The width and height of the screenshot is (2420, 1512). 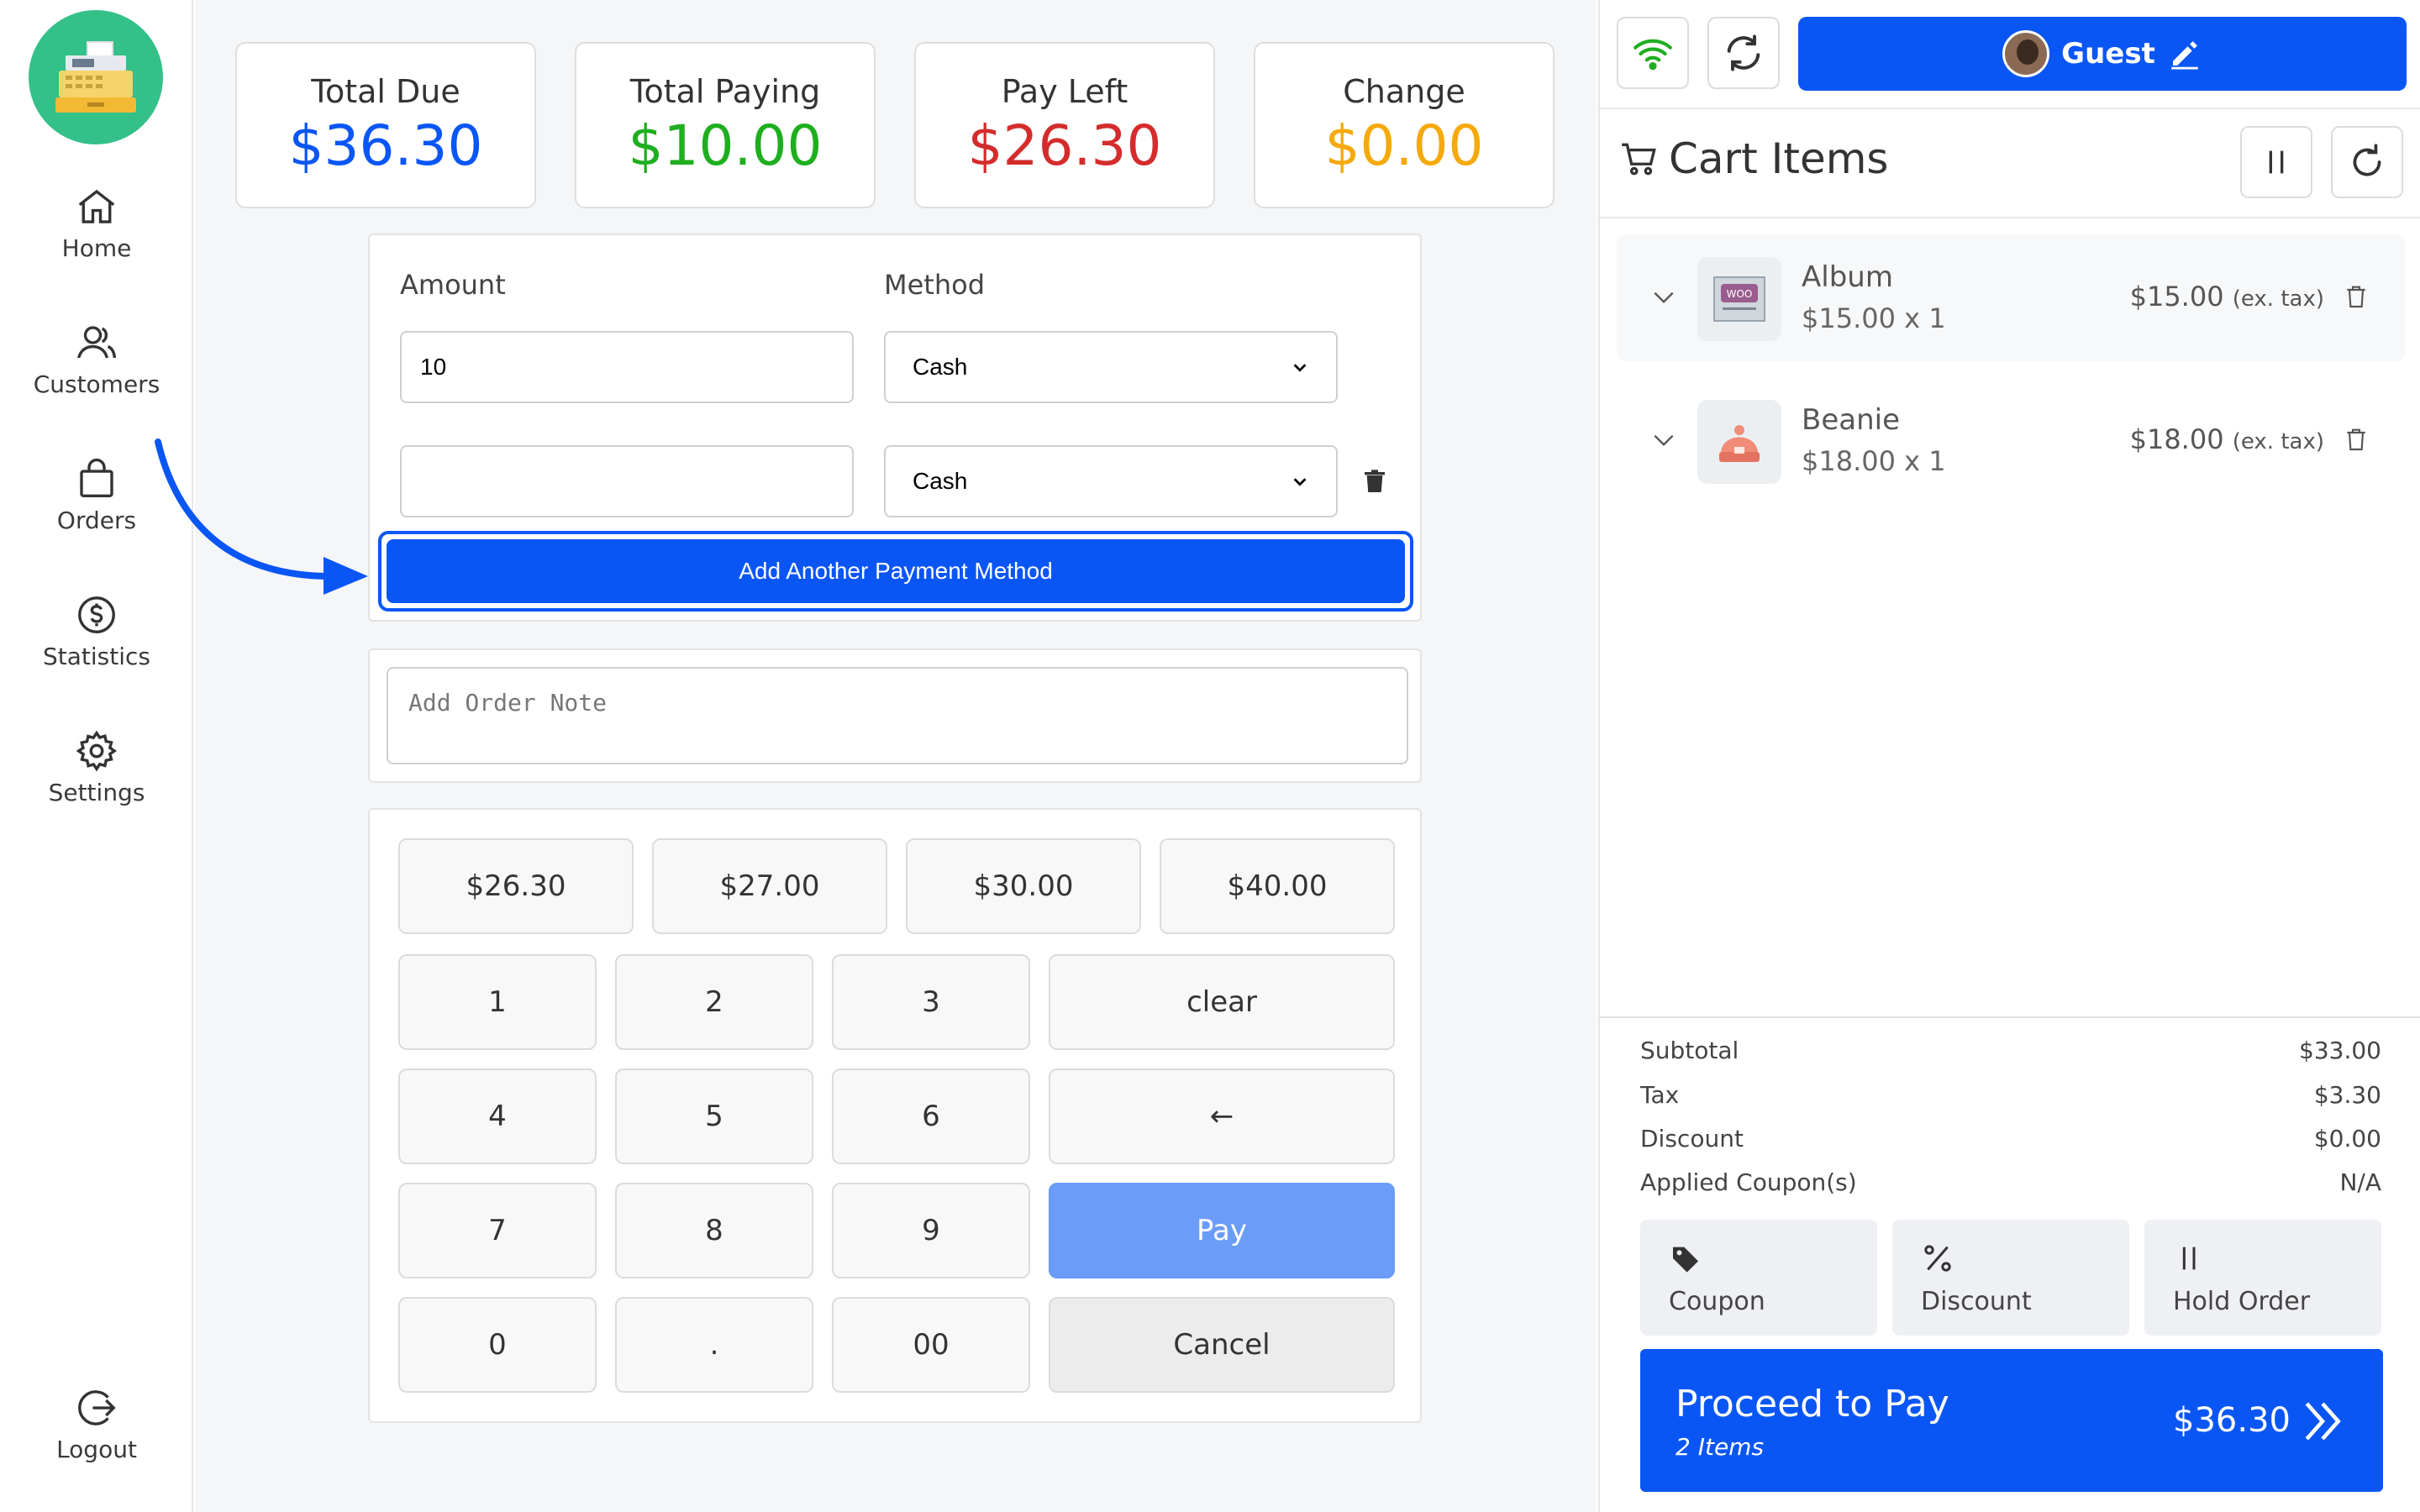 I want to click on amount-input-1: 10, so click(x=627, y=367).